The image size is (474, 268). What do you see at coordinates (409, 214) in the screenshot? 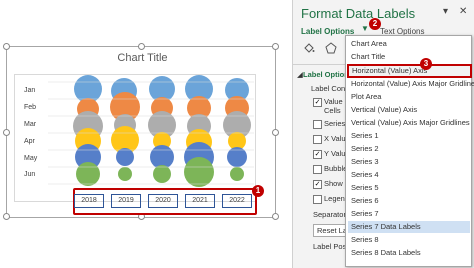
I see `dropdown-item: Series 7` at bounding box center [409, 214].